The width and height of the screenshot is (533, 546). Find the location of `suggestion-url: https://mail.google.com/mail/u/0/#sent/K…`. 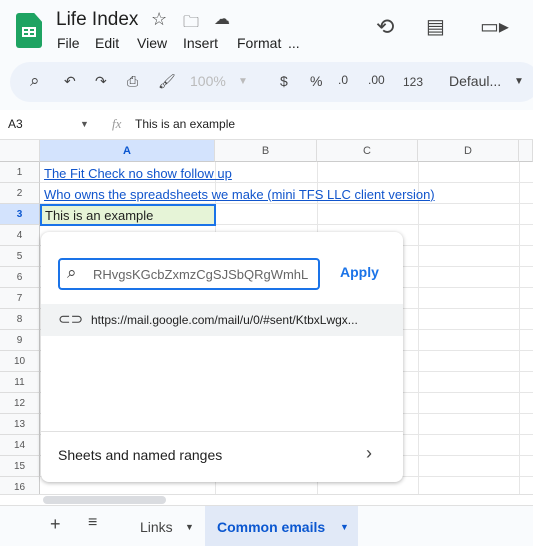

suggestion-url: https://mail.google.com/mail/u/0/#sent/K… is located at coordinates (224, 320).